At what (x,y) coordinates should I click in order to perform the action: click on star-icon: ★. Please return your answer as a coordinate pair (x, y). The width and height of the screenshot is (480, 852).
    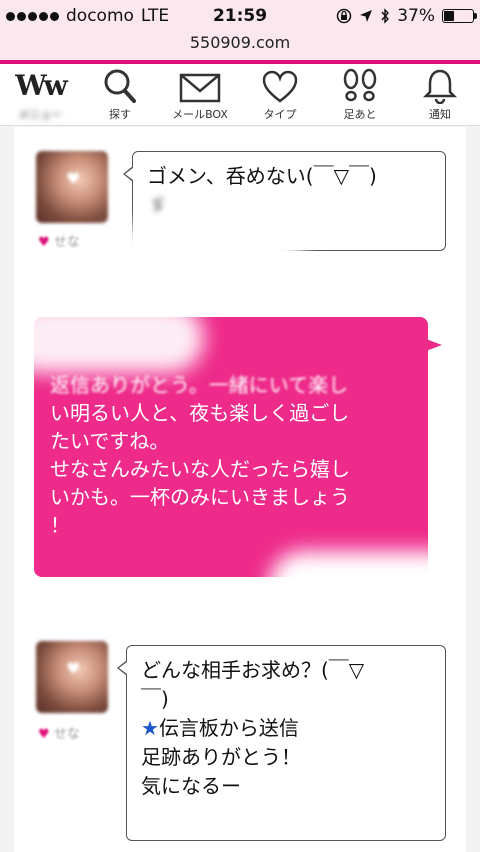
    Looking at the image, I should click on (150, 728).